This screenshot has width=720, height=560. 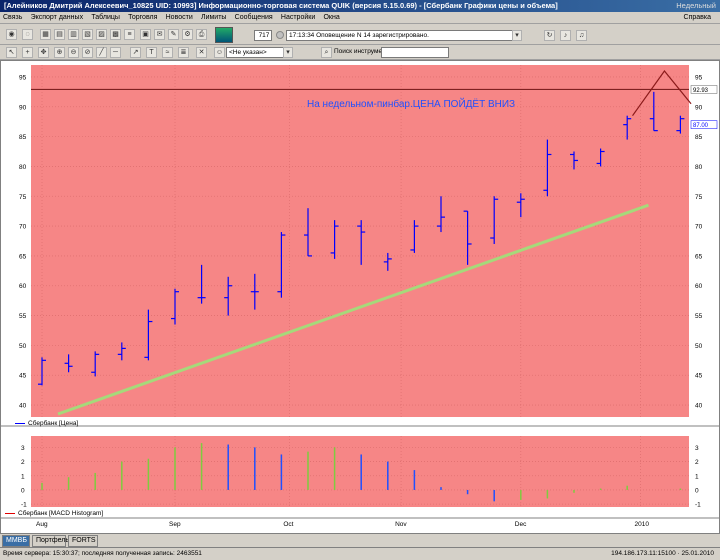 I want to click on price-right-tick-label: 85, so click(x=699, y=137).